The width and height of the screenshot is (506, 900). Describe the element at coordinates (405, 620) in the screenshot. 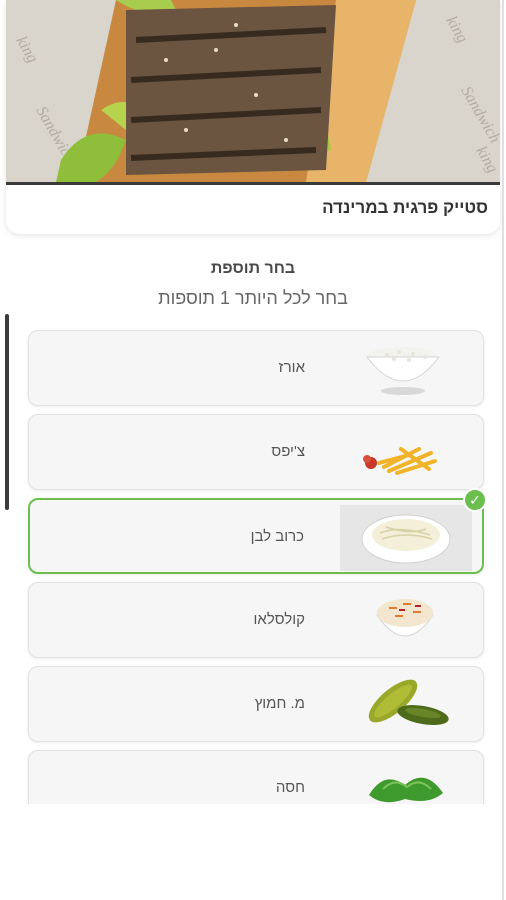

I see `coleslaw-icon` at that location.